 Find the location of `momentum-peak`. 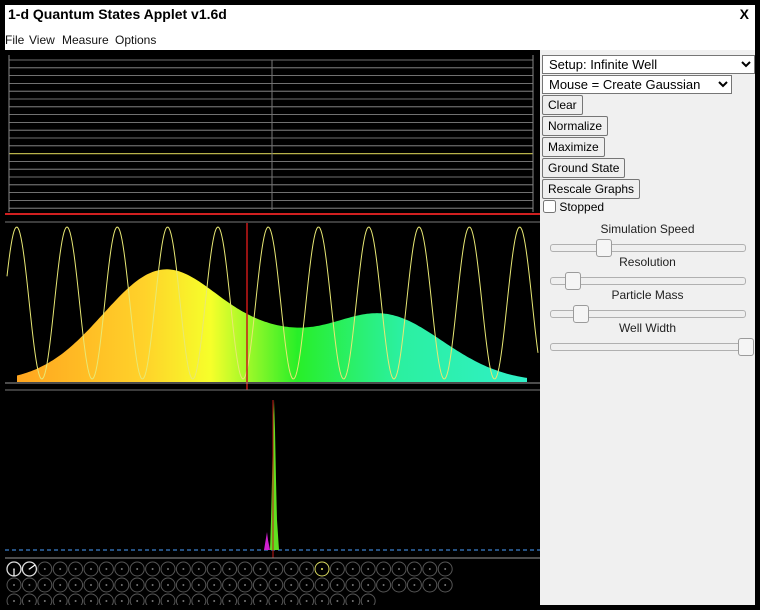

momentum-peak is located at coordinates (274, 475).